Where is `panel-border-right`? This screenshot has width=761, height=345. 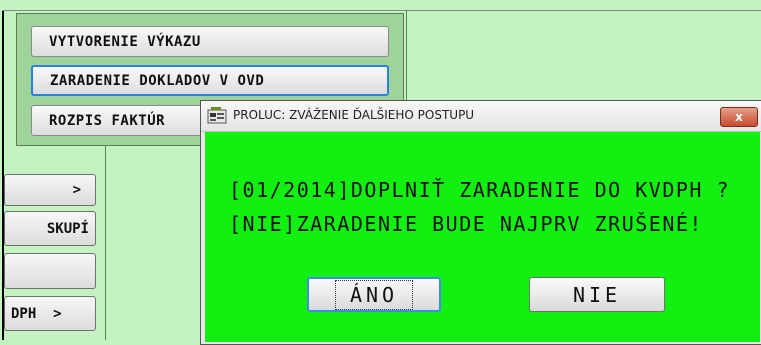 panel-border-right is located at coordinates (406, 55).